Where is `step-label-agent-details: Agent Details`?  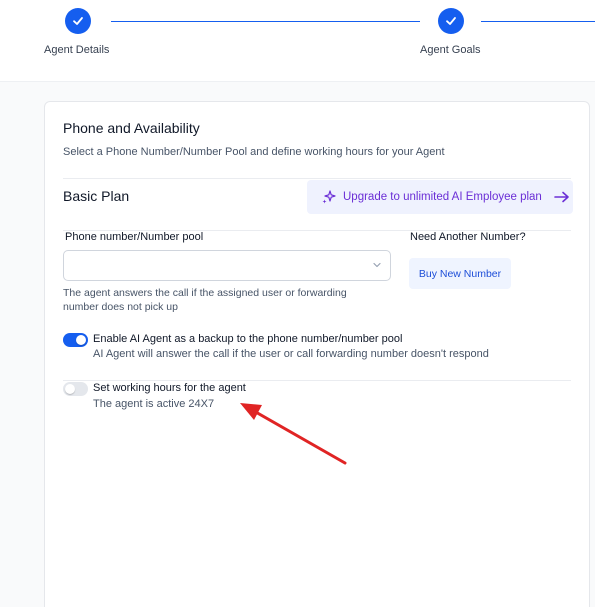 step-label-agent-details: Agent Details is located at coordinates (76, 50).